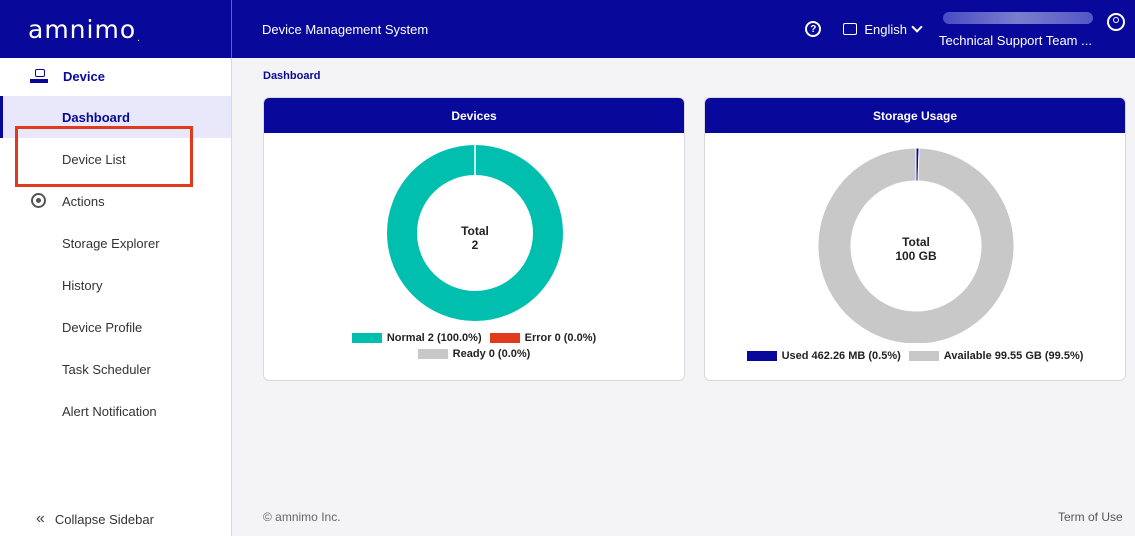 The width and height of the screenshot is (1135, 536). I want to click on chevron-down-icon, so click(917, 27).